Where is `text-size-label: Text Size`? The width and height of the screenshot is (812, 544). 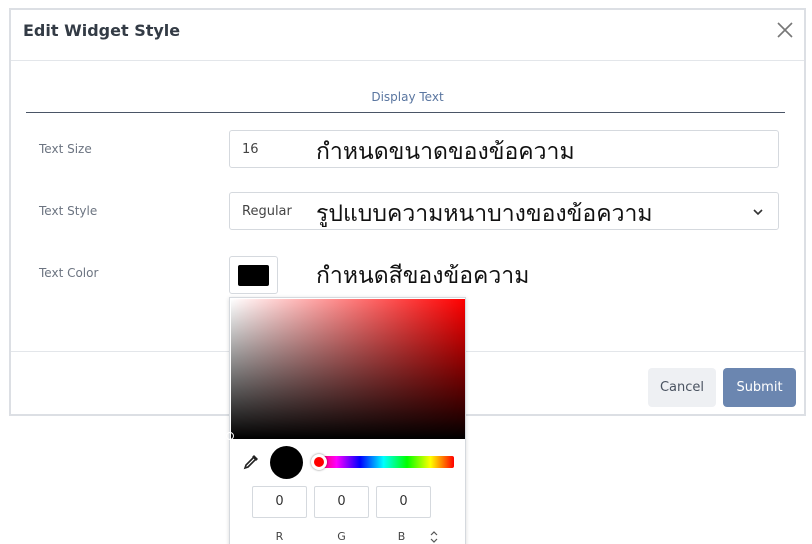
text-size-label: Text Size is located at coordinates (65, 149).